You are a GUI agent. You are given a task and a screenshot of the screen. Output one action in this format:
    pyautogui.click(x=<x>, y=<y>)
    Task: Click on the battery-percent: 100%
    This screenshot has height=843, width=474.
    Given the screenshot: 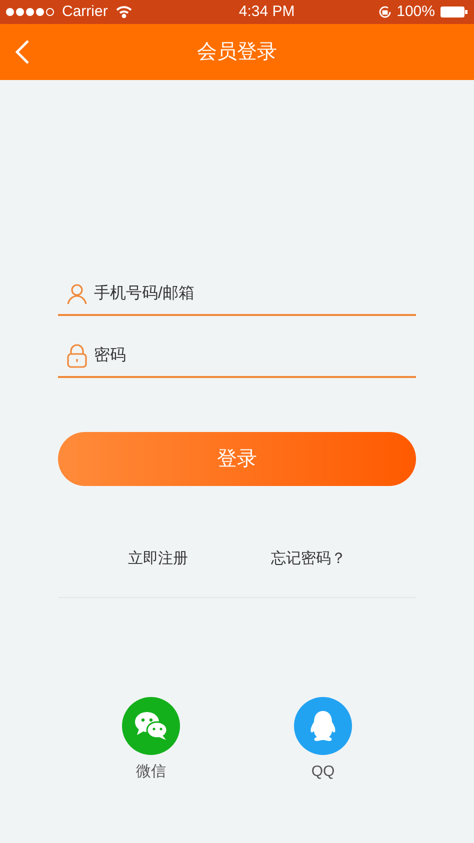 What is the action you would take?
    pyautogui.click(x=415, y=12)
    